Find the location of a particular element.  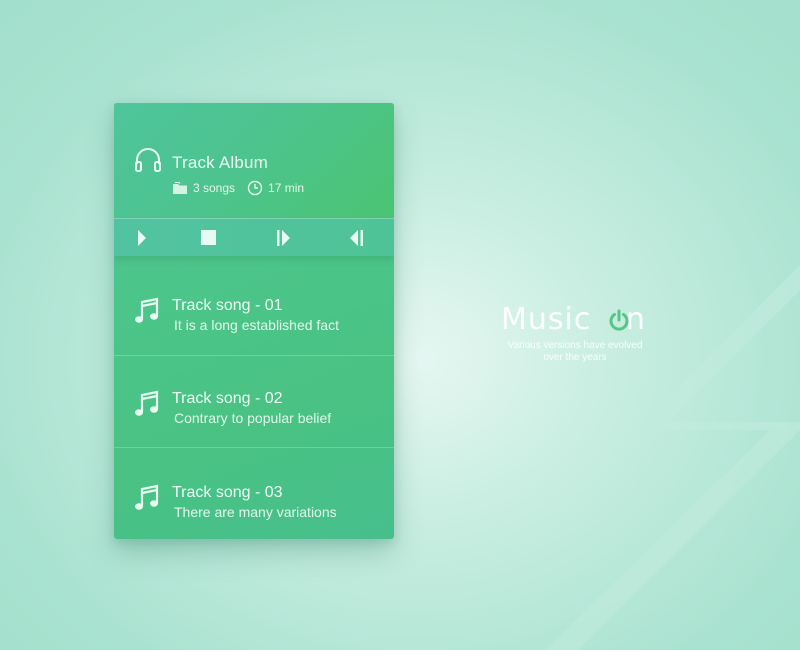

playback-controls is located at coordinates (254, 237).